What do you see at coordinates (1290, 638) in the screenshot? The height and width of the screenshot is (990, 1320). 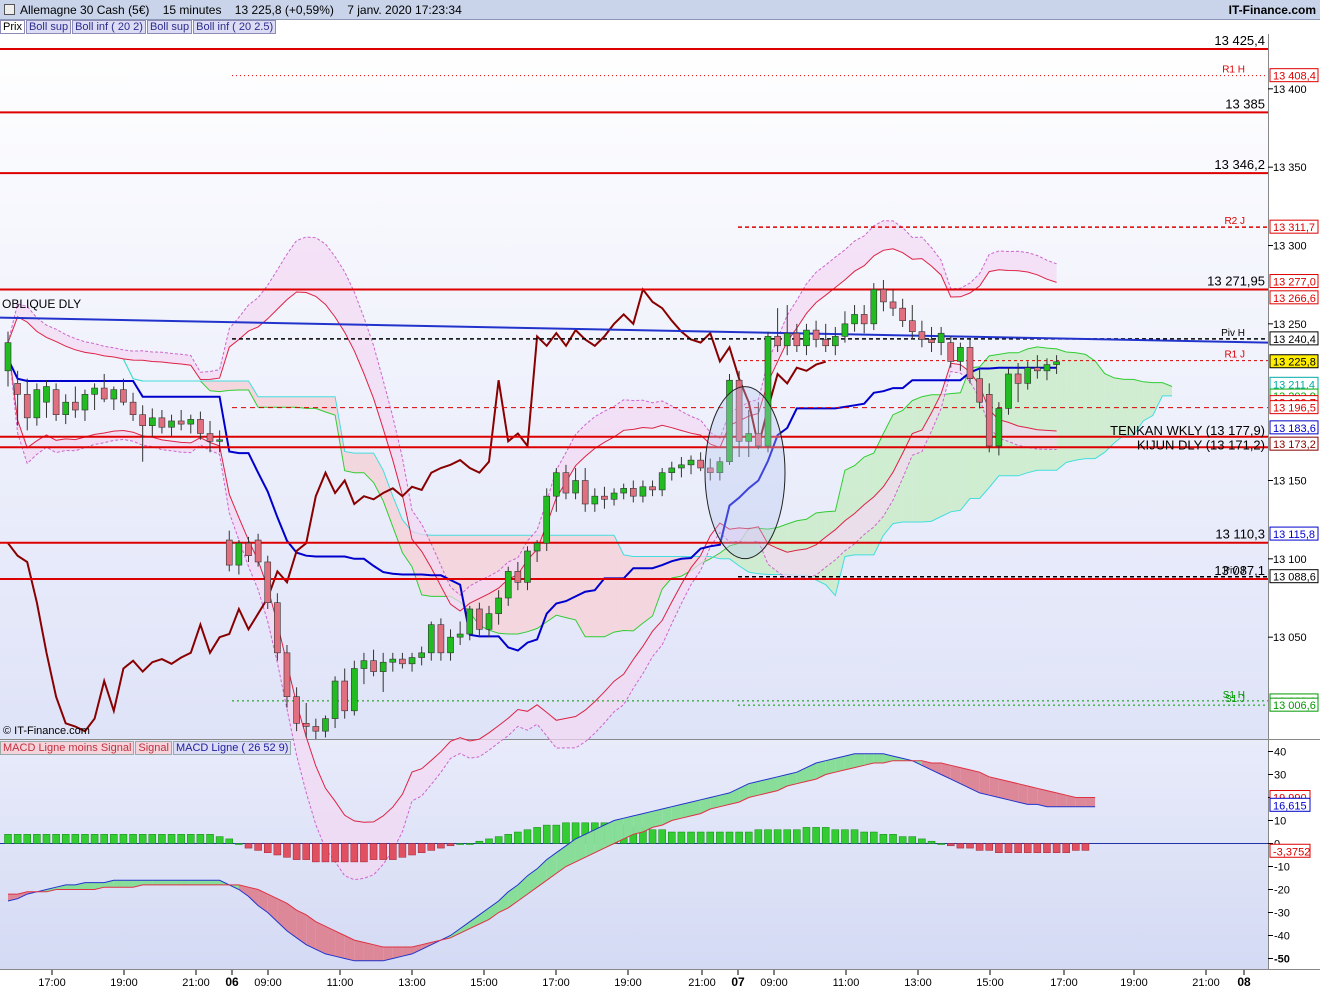 I see `price-tick-label: 13 050` at bounding box center [1290, 638].